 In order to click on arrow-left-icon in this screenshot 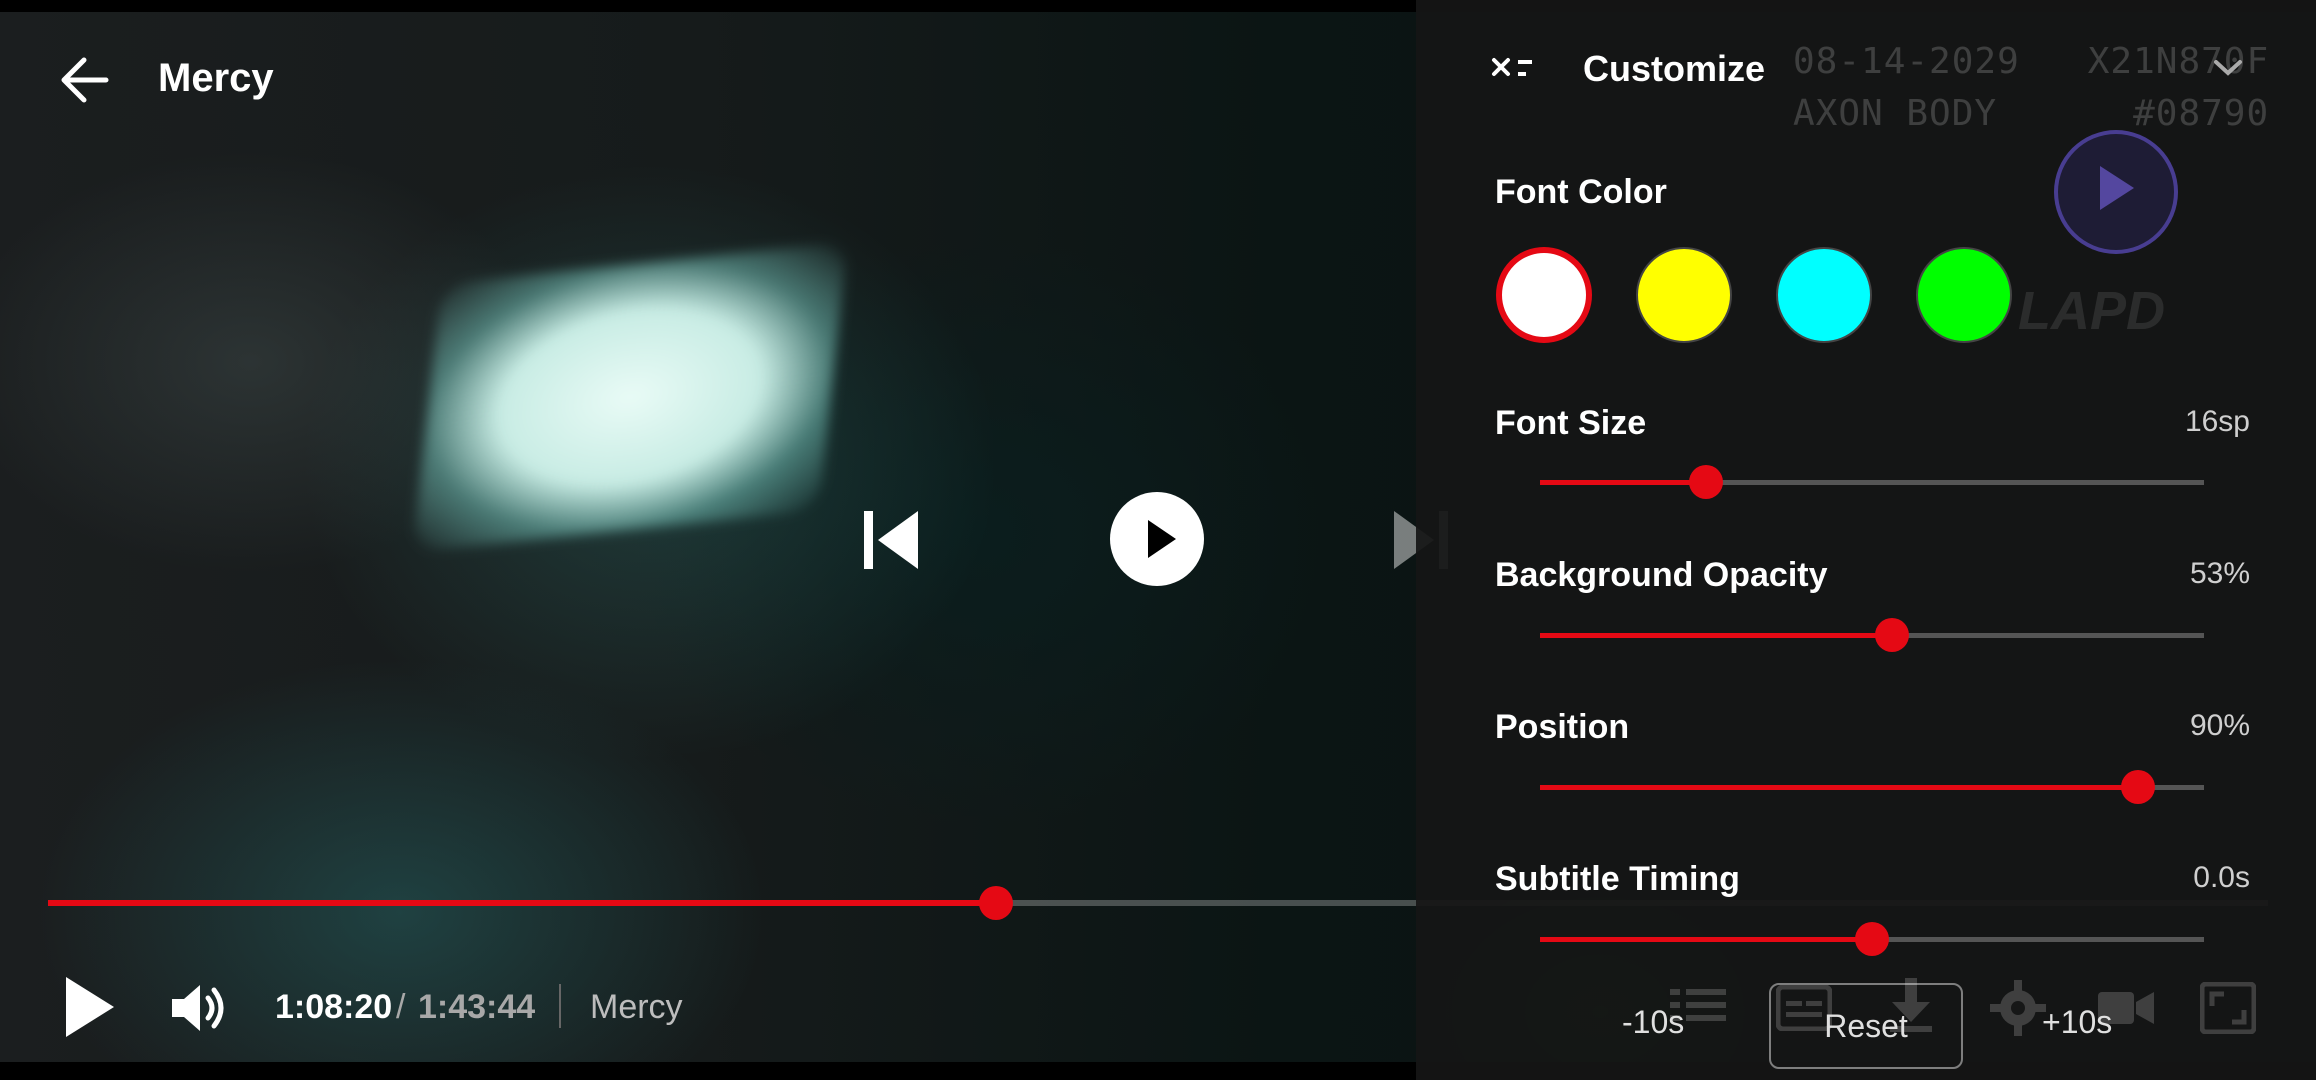, I will do `click(85, 80)`.